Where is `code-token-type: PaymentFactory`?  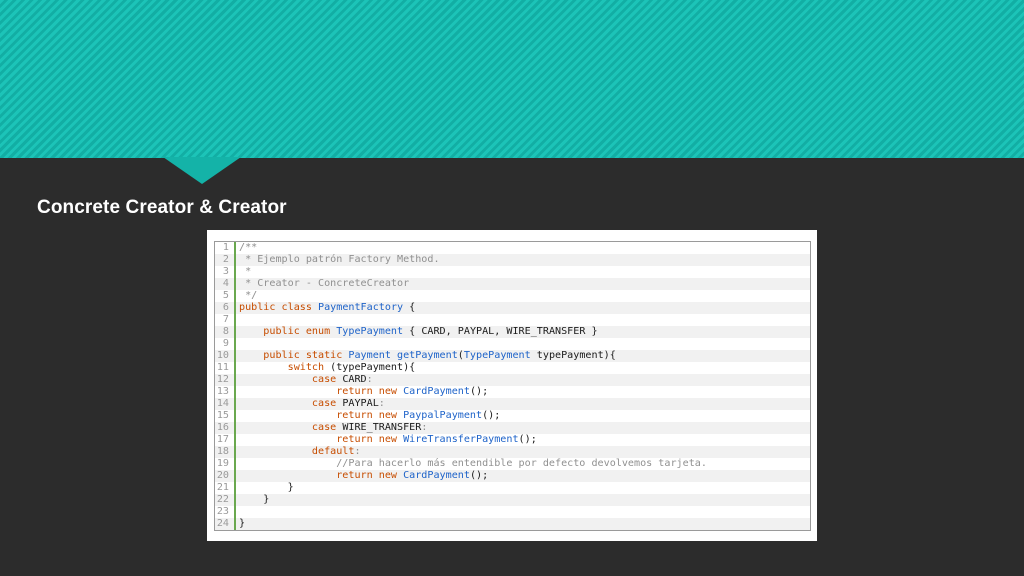
code-token-type: PaymentFactory is located at coordinates (361, 307).